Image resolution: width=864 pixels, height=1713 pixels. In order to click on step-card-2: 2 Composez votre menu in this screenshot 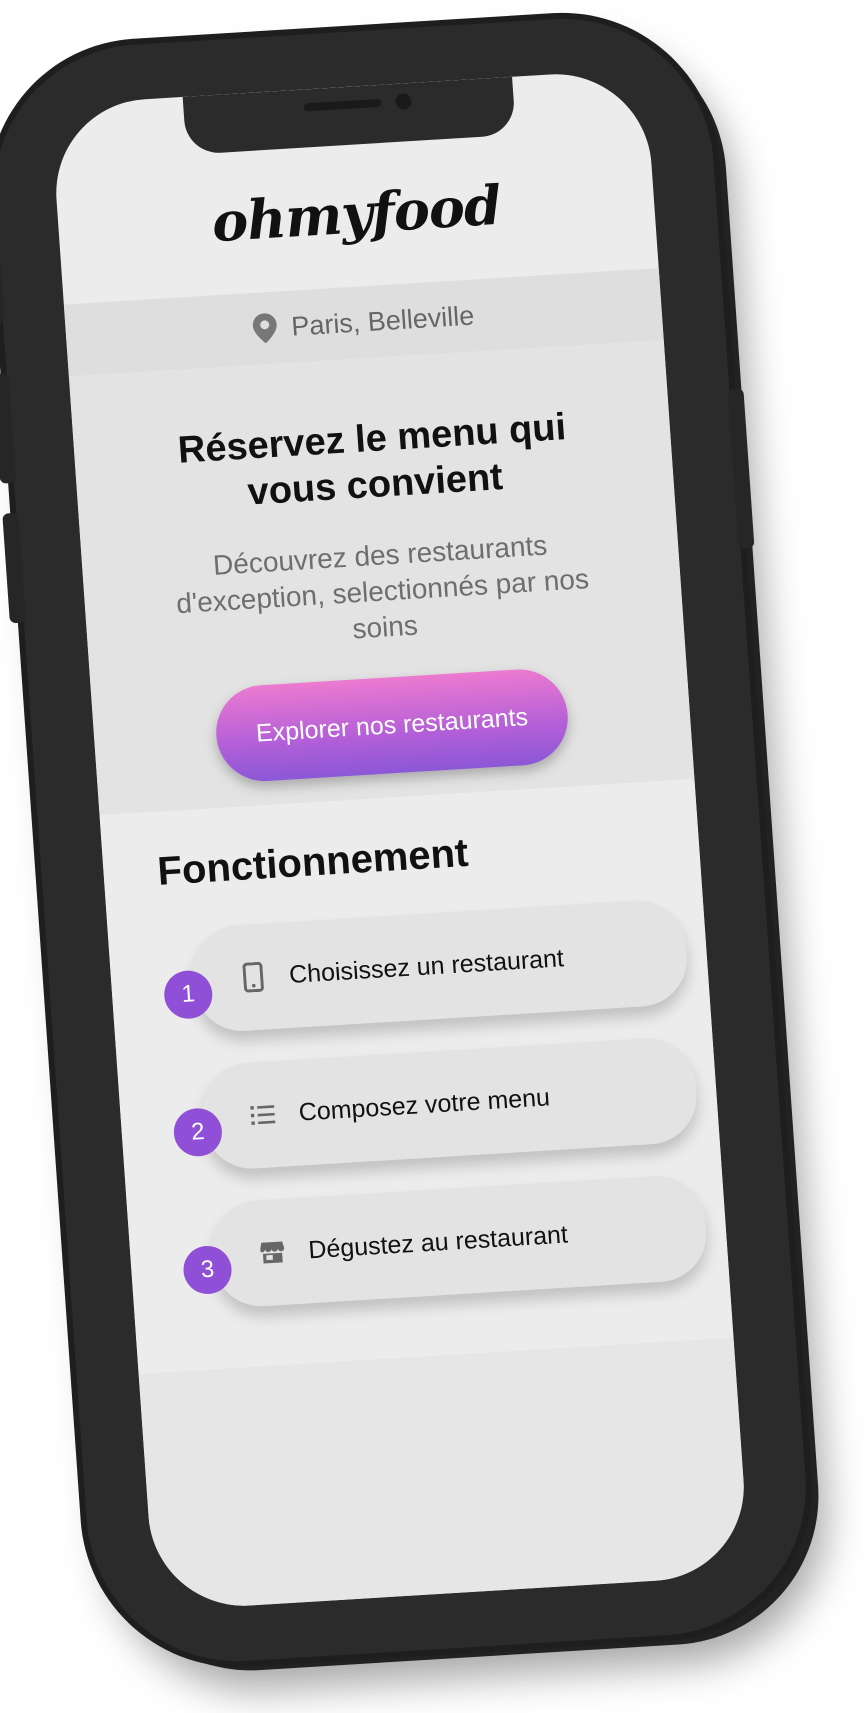, I will do `click(436, 1103)`.